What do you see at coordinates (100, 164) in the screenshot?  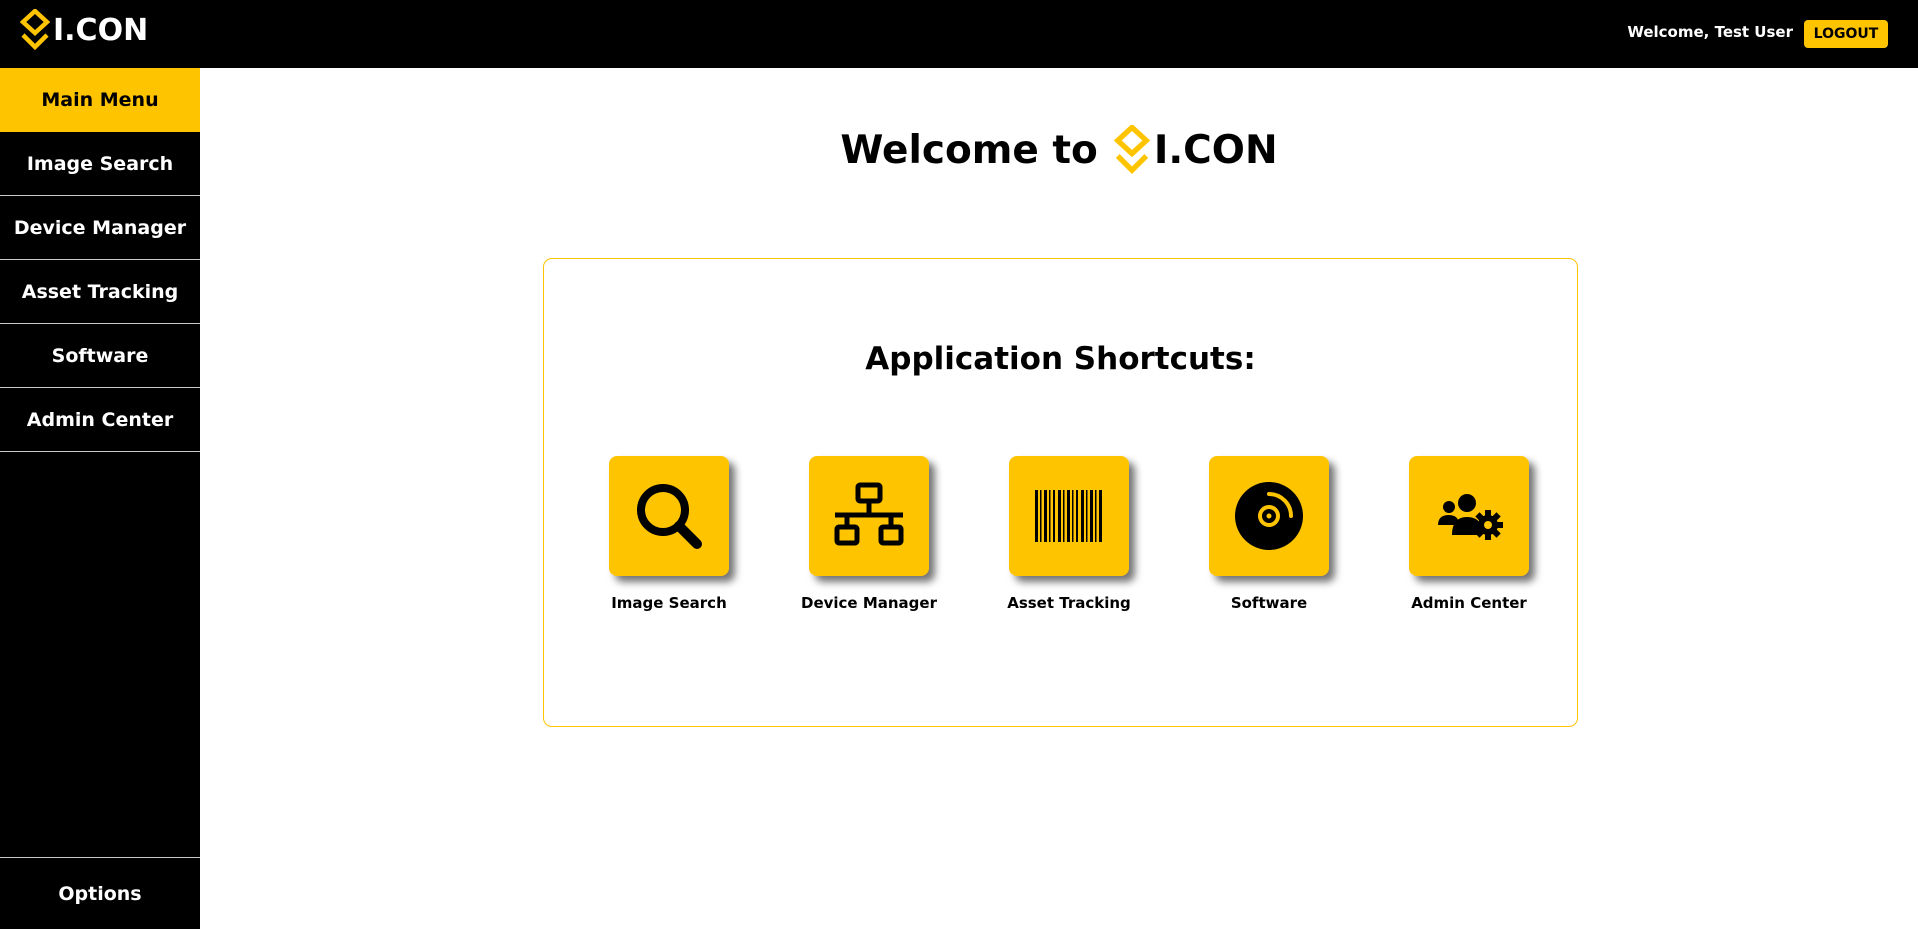 I see `sidebar-item-image-search: Image Search` at bounding box center [100, 164].